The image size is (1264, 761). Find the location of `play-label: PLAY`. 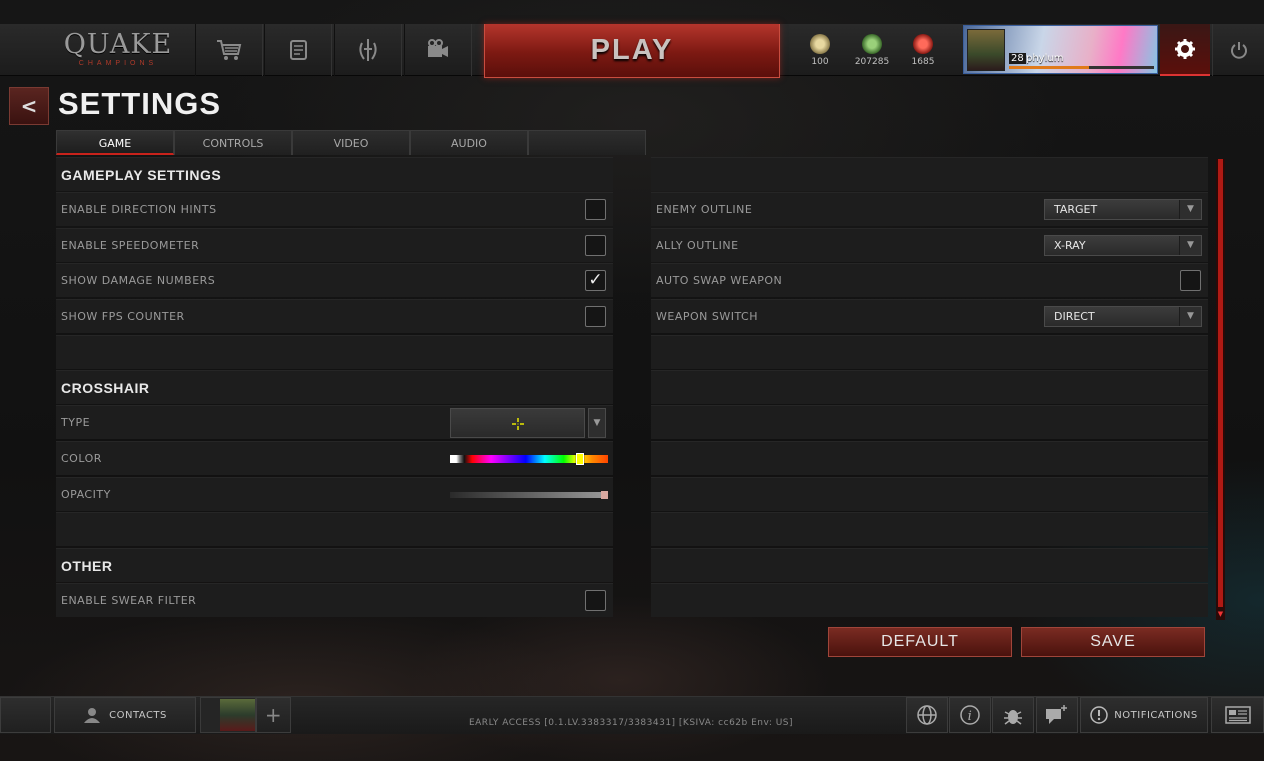

play-label: PLAY is located at coordinates (632, 50).